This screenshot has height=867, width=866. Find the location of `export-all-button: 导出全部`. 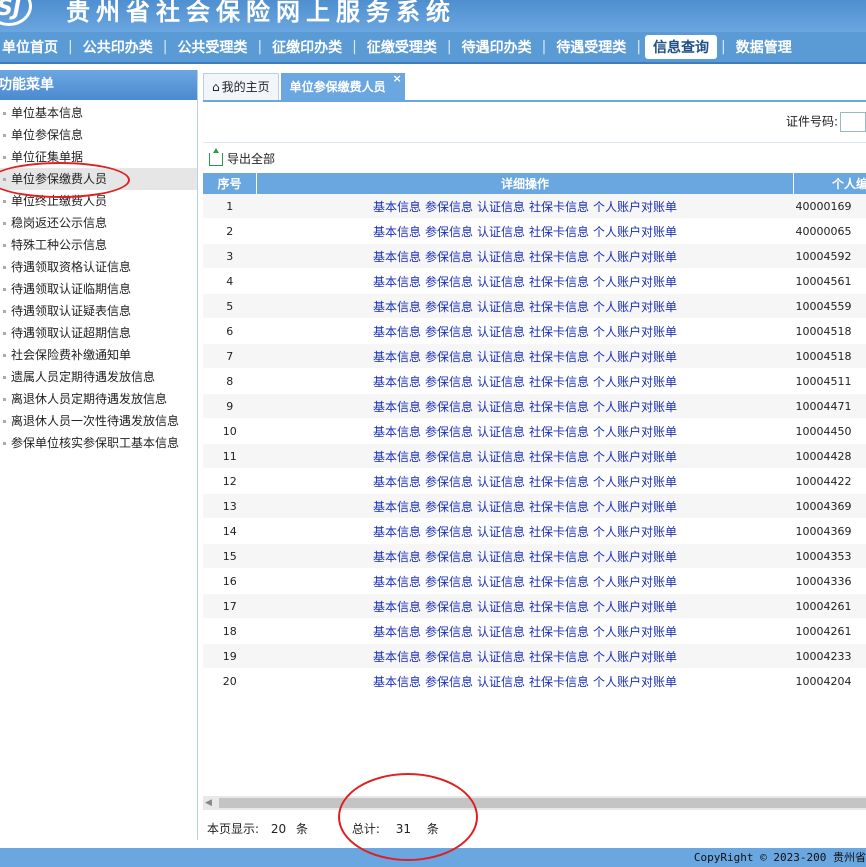

export-all-button: 导出全部 is located at coordinates (242, 157).